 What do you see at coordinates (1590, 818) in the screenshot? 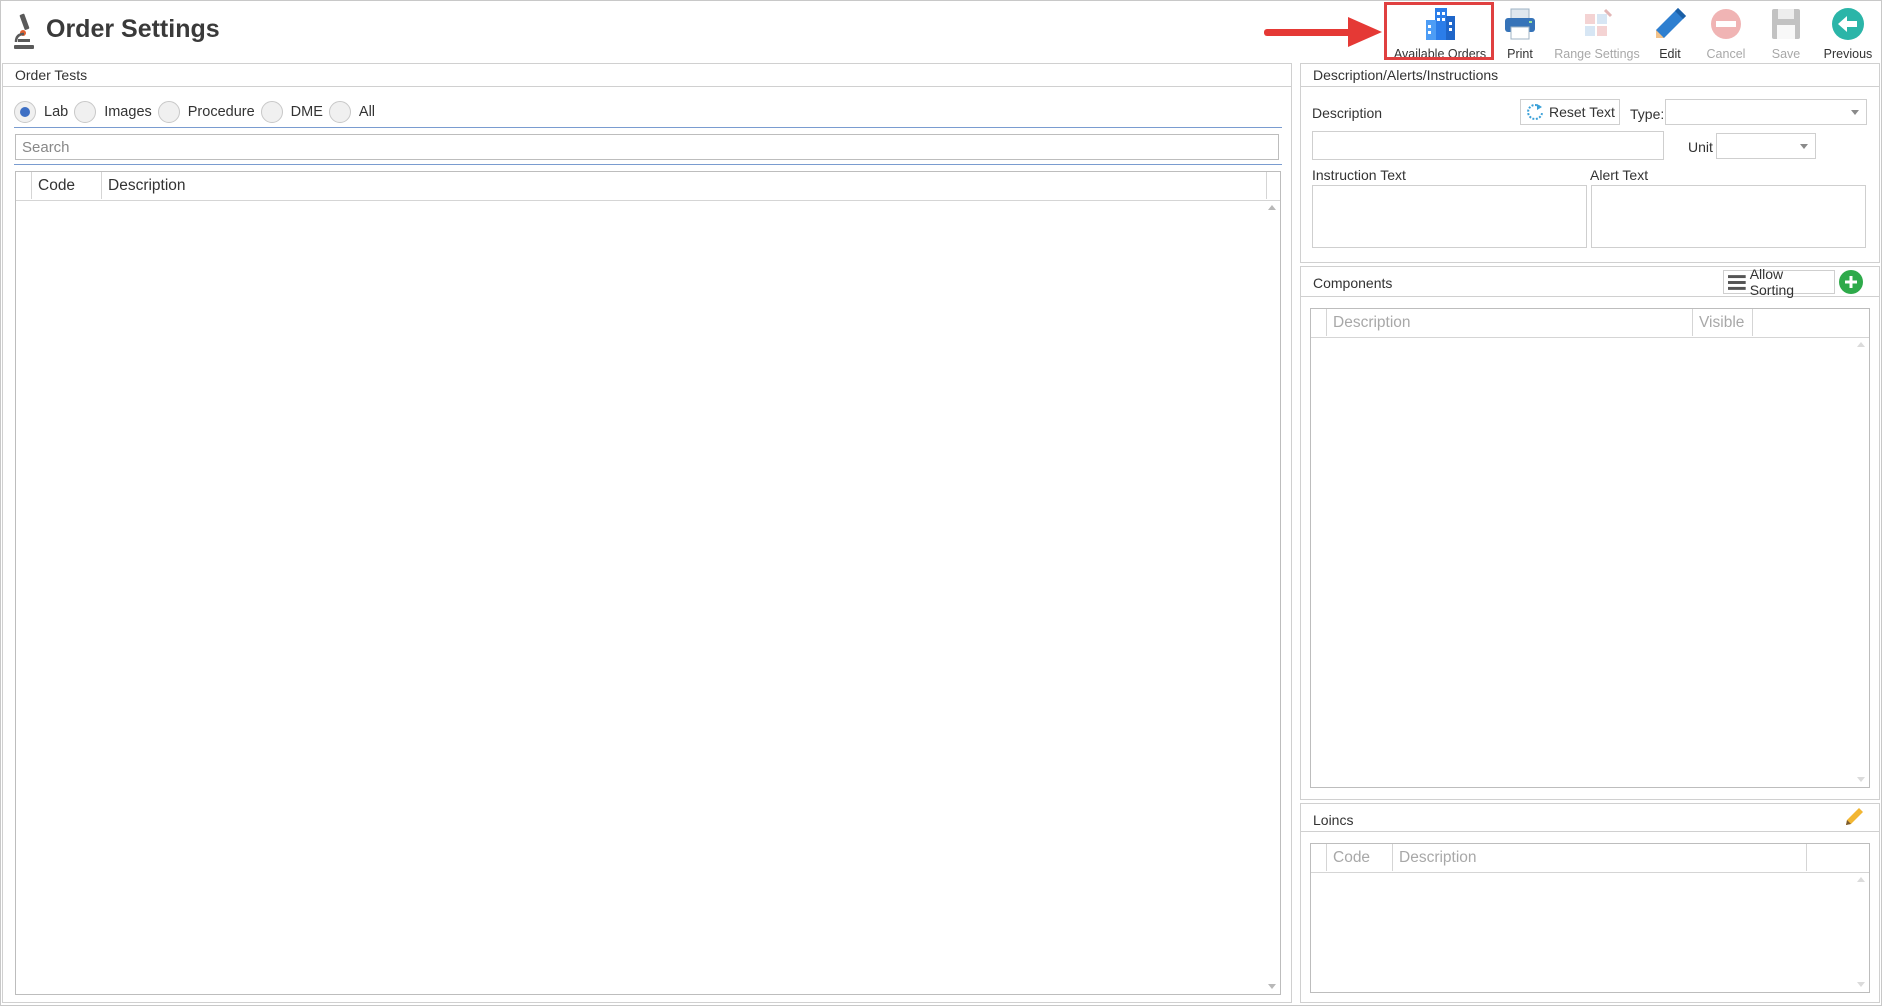
I see `loincs-header: Loincs` at bounding box center [1590, 818].